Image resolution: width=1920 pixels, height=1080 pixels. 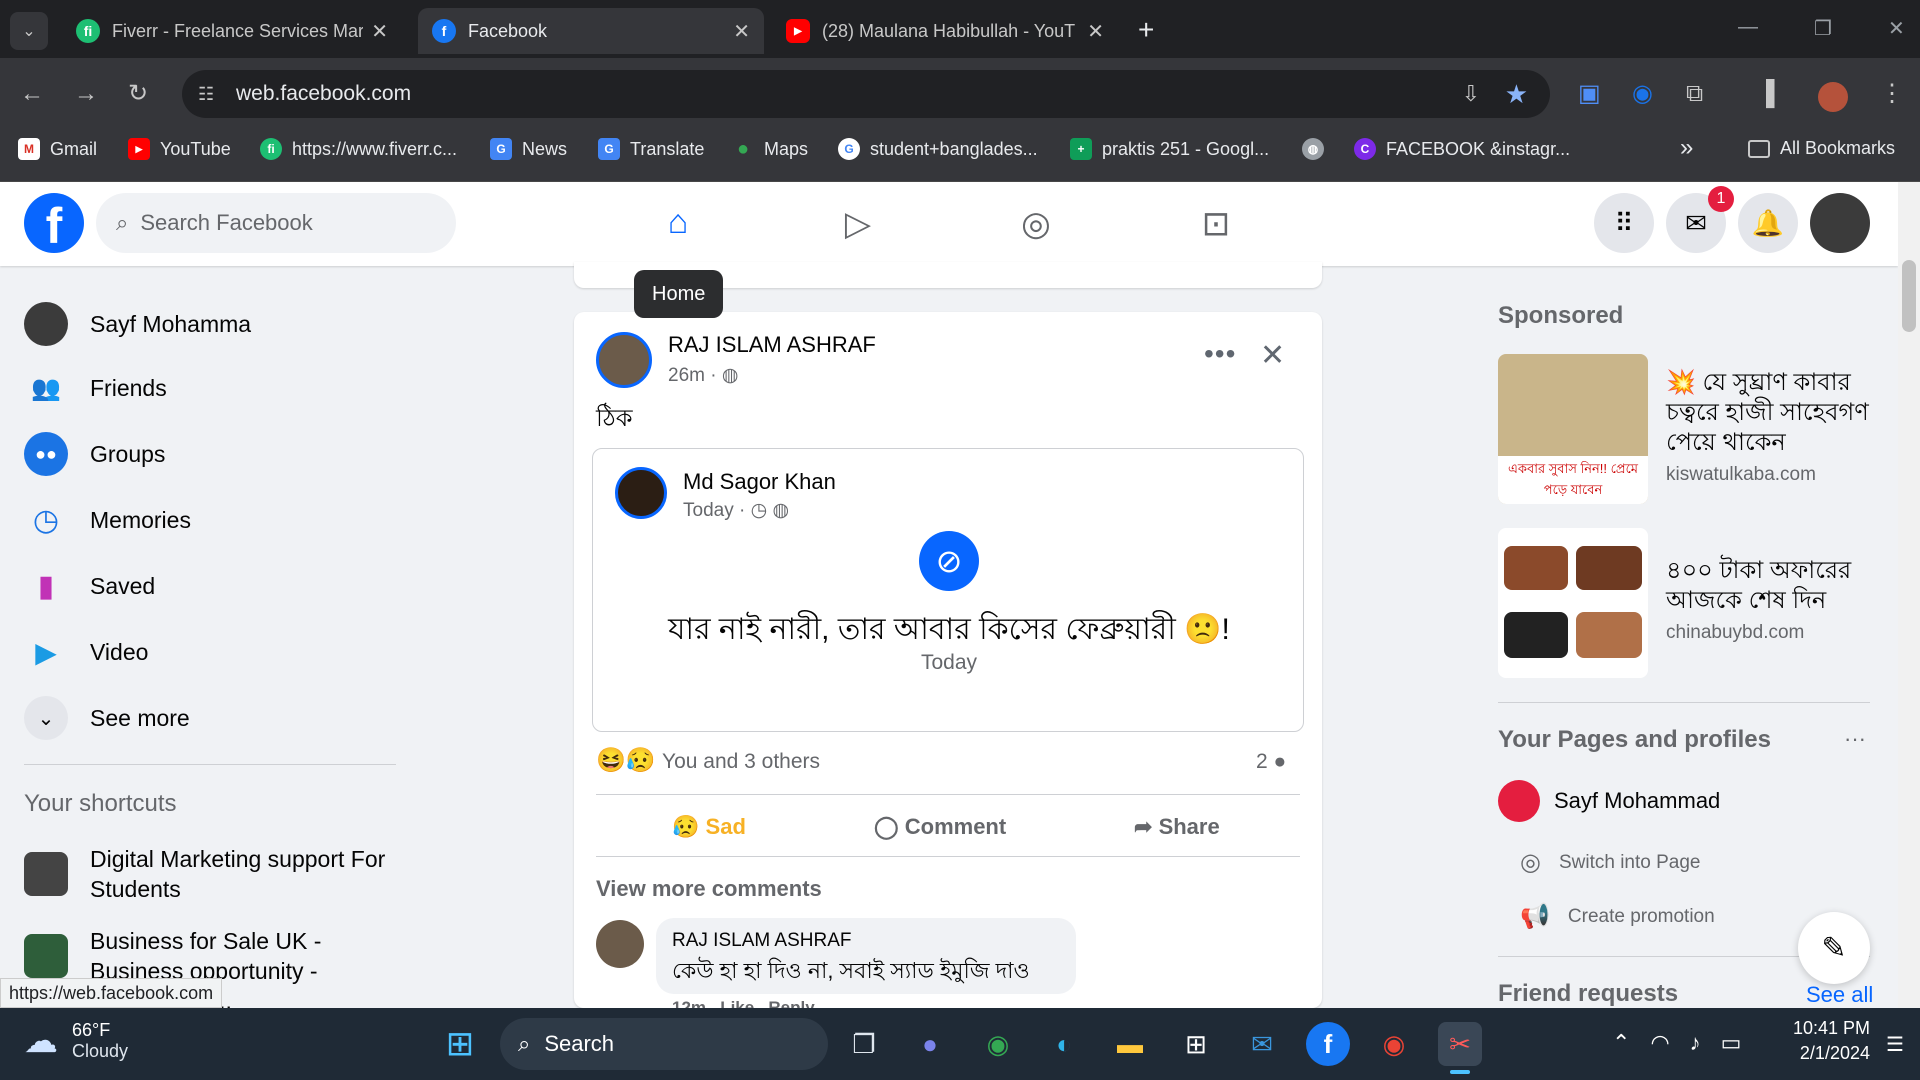 What do you see at coordinates (858, 224) in the screenshot?
I see `nav-video: ▷` at bounding box center [858, 224].